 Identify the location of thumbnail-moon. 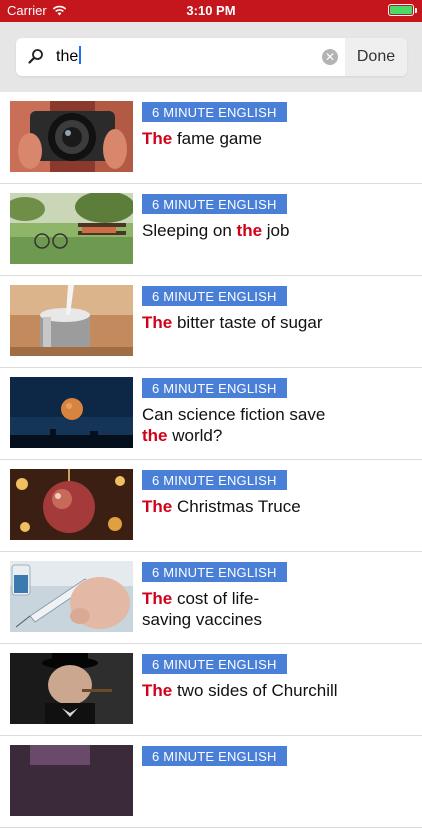
(71, 412).